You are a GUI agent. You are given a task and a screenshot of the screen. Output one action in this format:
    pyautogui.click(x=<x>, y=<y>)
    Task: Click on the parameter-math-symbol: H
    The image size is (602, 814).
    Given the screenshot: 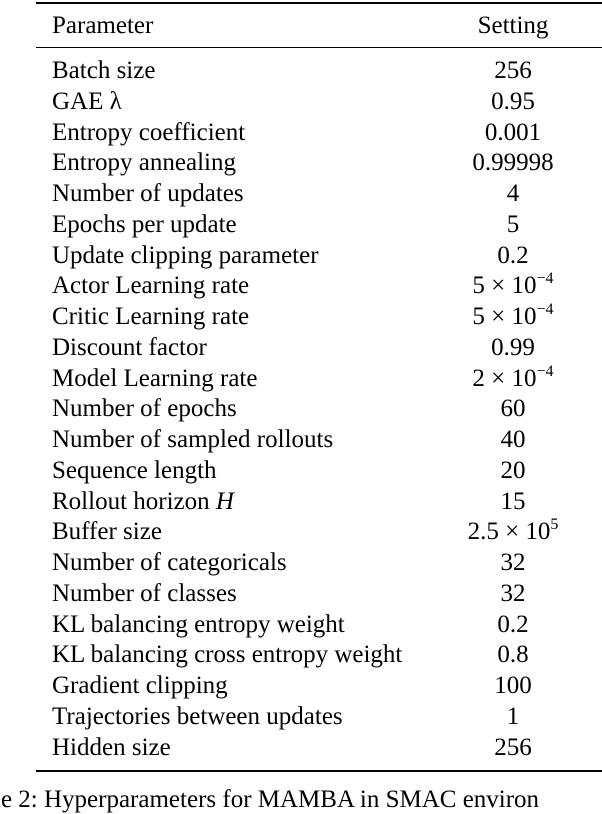 What is the action you would take?
    pyautogui.click(x=224, y=501)
    